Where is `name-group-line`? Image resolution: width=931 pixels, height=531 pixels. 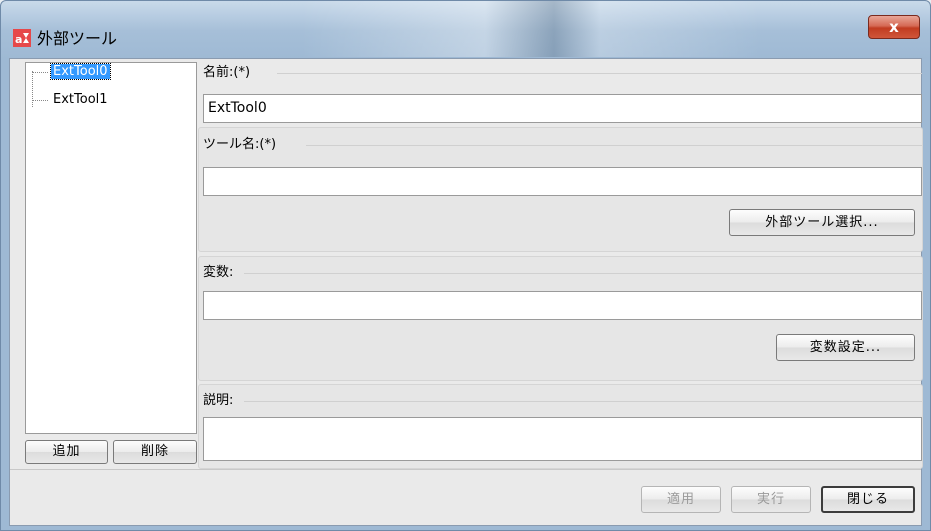
name-group-line is located at coordinates (599, 73).